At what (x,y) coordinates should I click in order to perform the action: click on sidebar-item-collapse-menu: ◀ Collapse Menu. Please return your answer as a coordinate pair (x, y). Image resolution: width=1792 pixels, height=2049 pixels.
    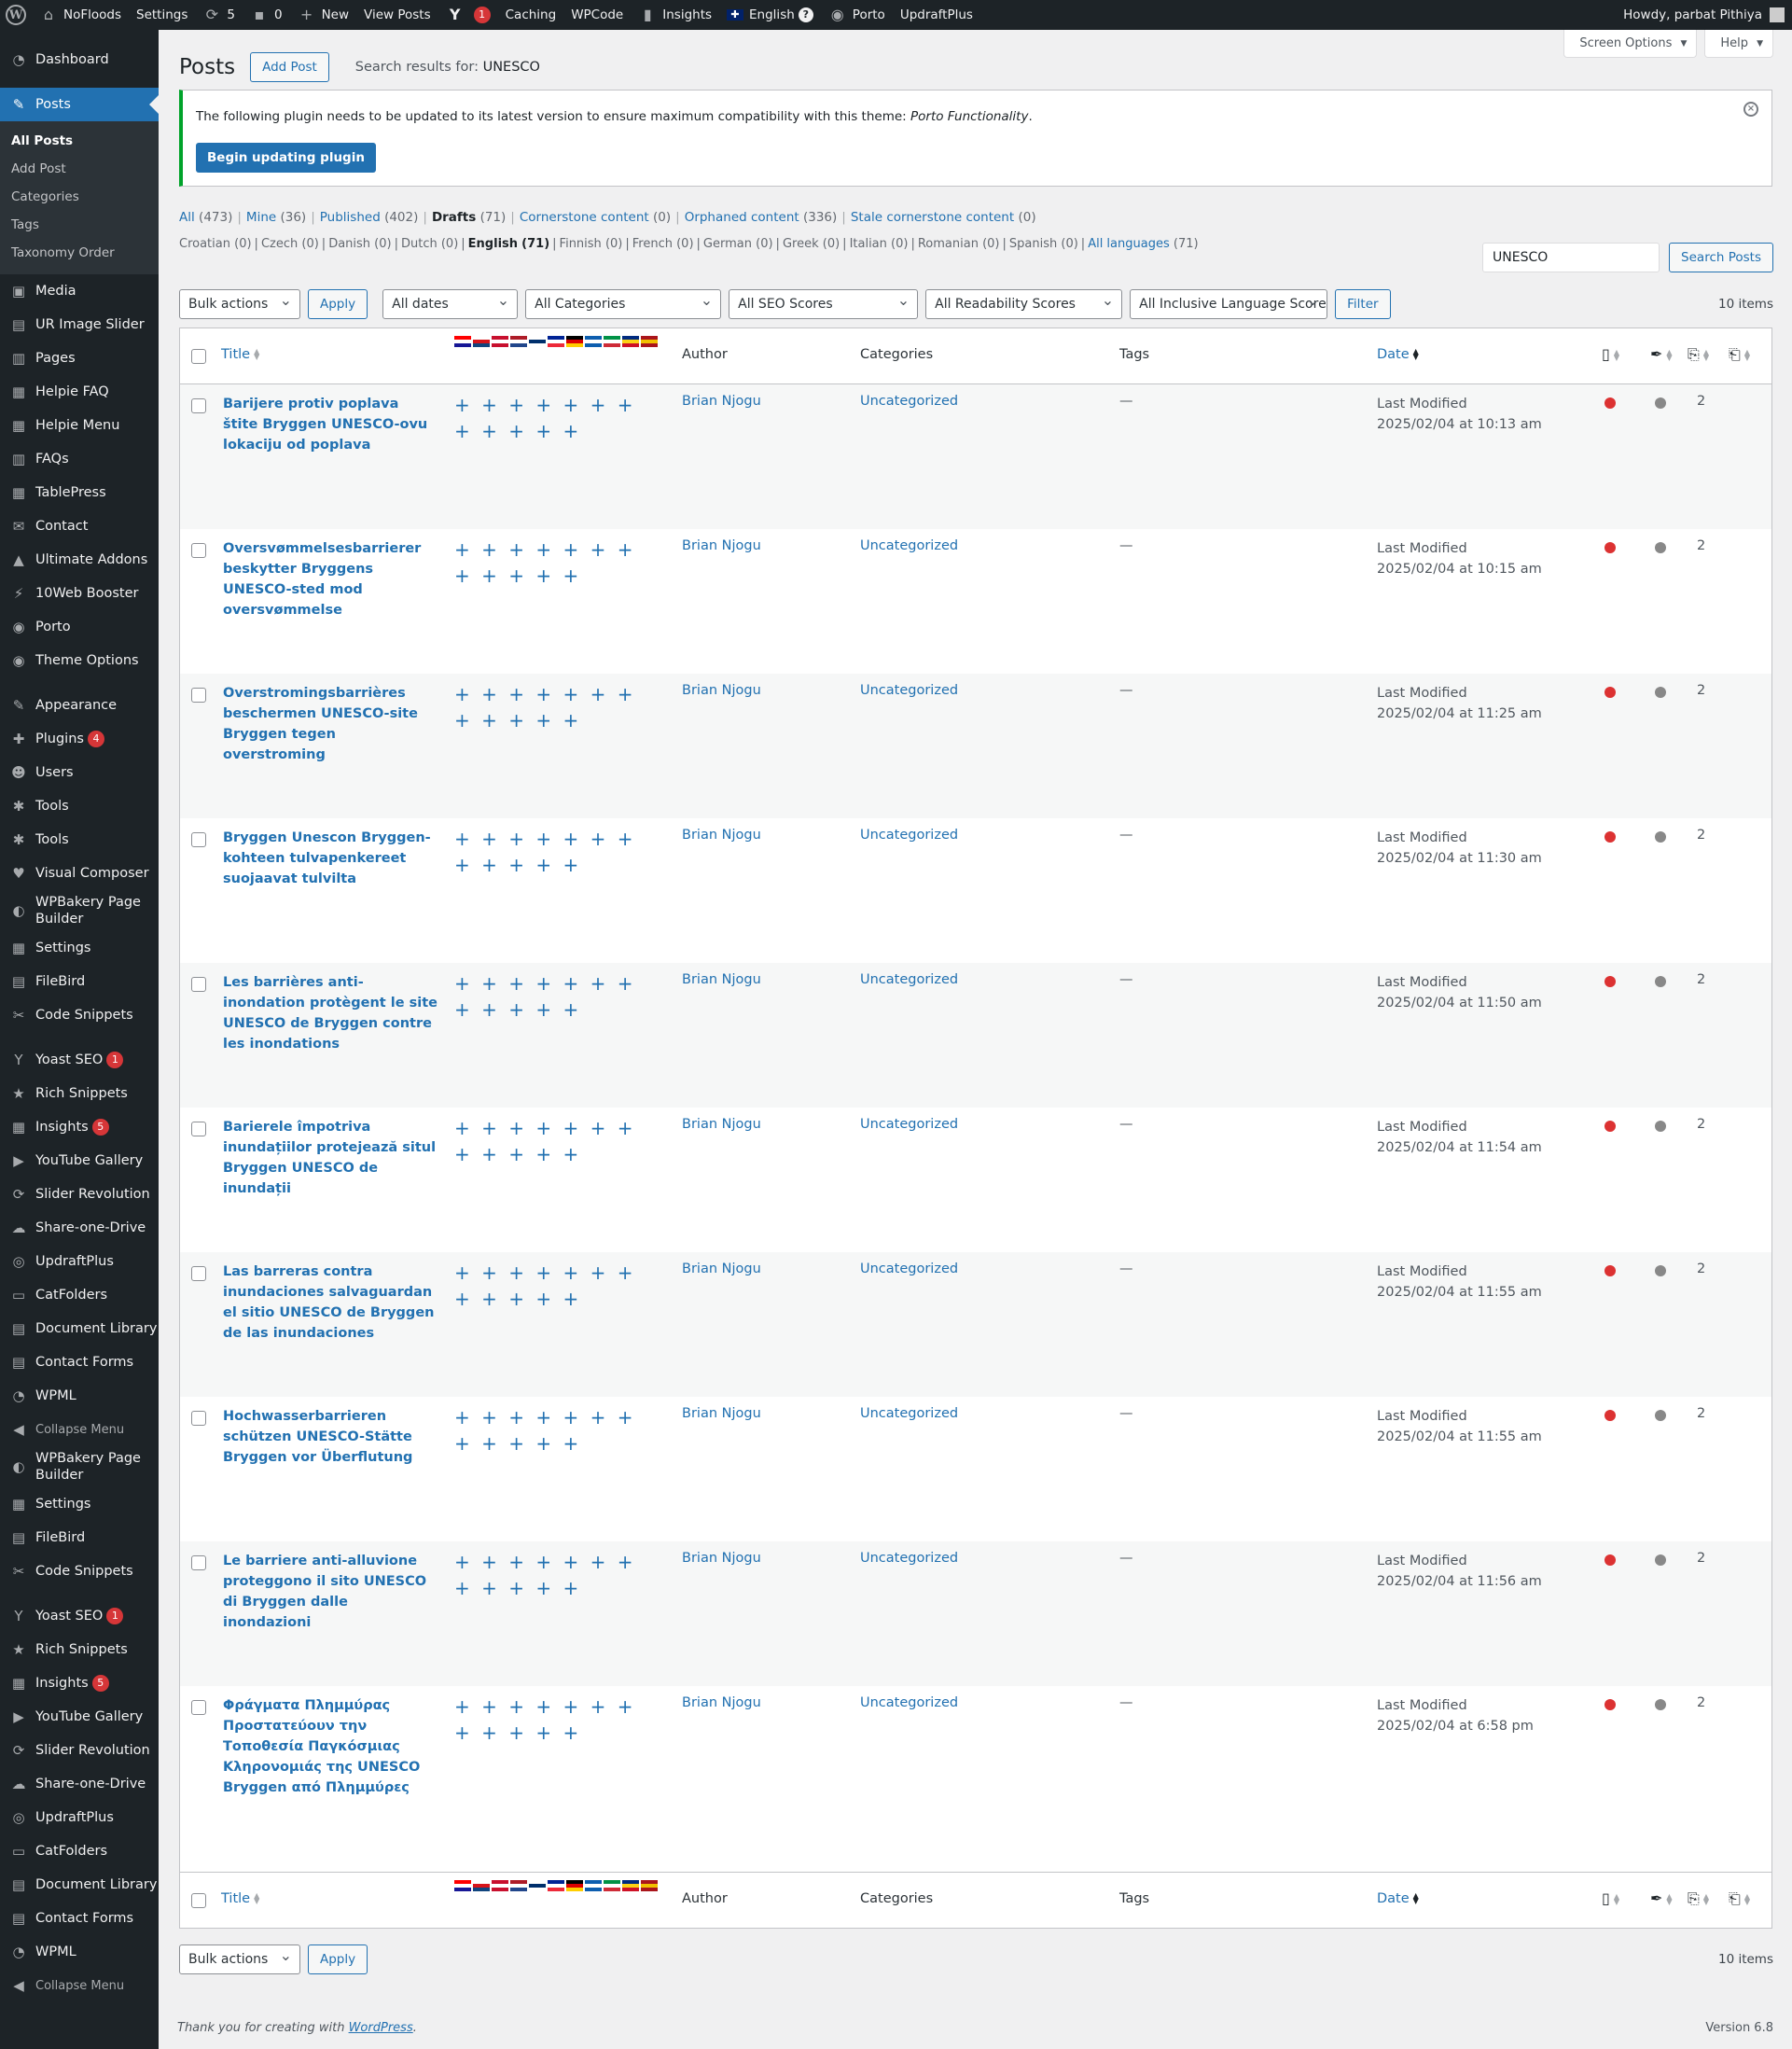
    Looking at the image, I should click on (80, 1429).